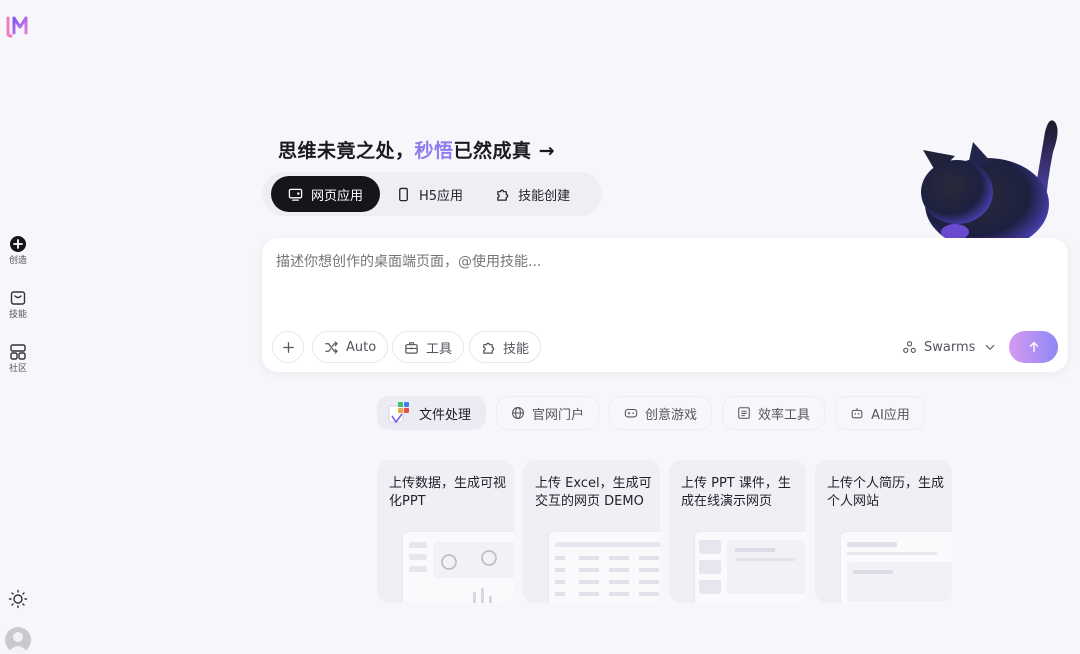 The width and height of the screenshot is (1080, 654). What do you see at coordinates (886, 492) in the screenshot?
I see `card-title: 上传个人简历，生成个人网站` at bounding box center [886, 492].